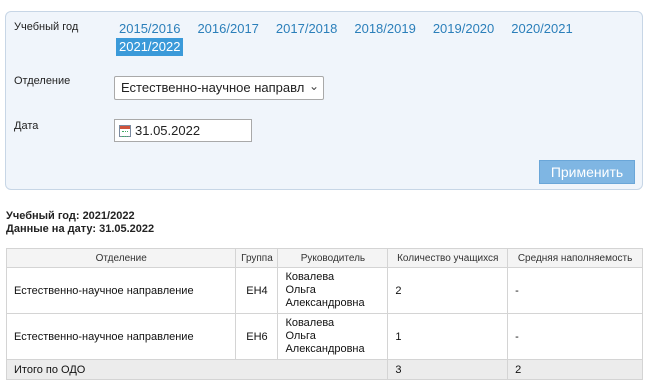 Image resolution: width=650 pixels, height=392 pixels. I want to click on date-input: 31.05.2022, so click(183, 130).